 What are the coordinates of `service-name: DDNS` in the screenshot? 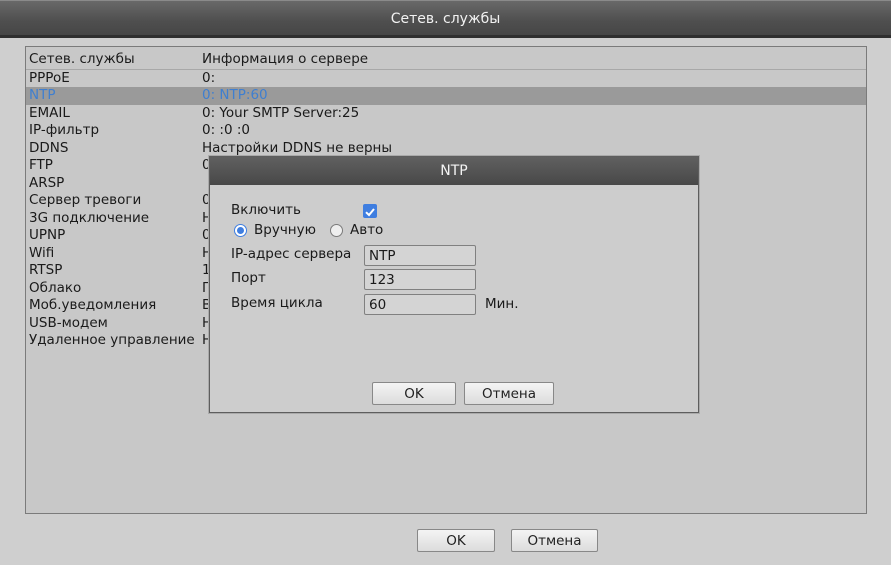 It's located at (49, 147).